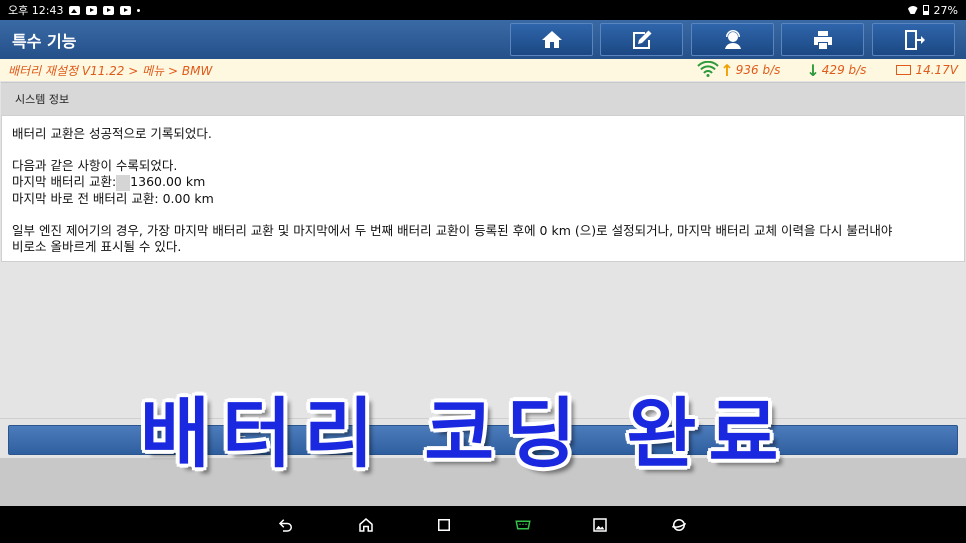 This screenshot has height=543, width=966. Describe the element at coordinates (844, 70) in the screenshot. I see `download-rate: 429 b/s` at that location.